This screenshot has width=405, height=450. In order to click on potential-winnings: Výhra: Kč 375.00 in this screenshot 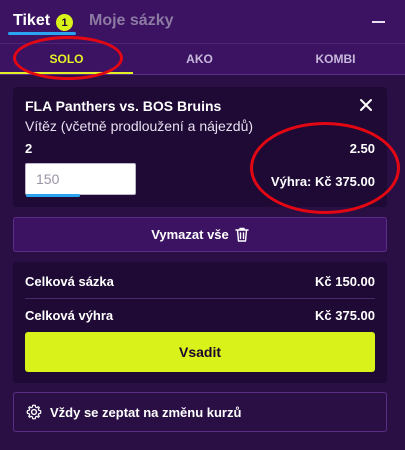, I will do `click(322, 181)`.